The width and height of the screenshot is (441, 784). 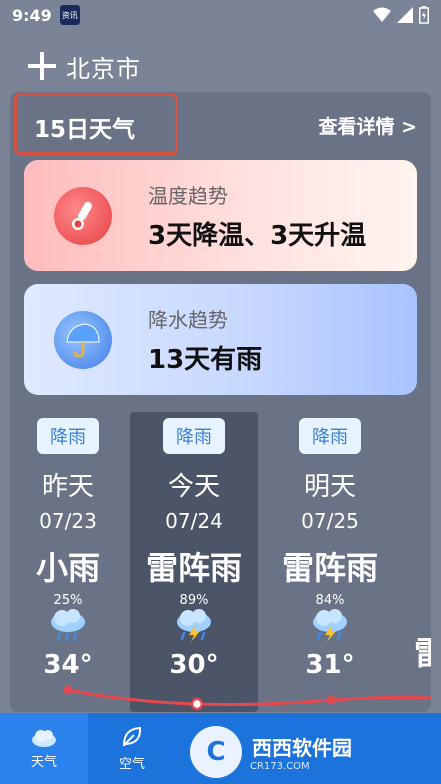 What do you see at coordinates (188, 195) in the screenshot?
I see `temperature-trend-label: 温度趋势` at bounding box center [188, 195].